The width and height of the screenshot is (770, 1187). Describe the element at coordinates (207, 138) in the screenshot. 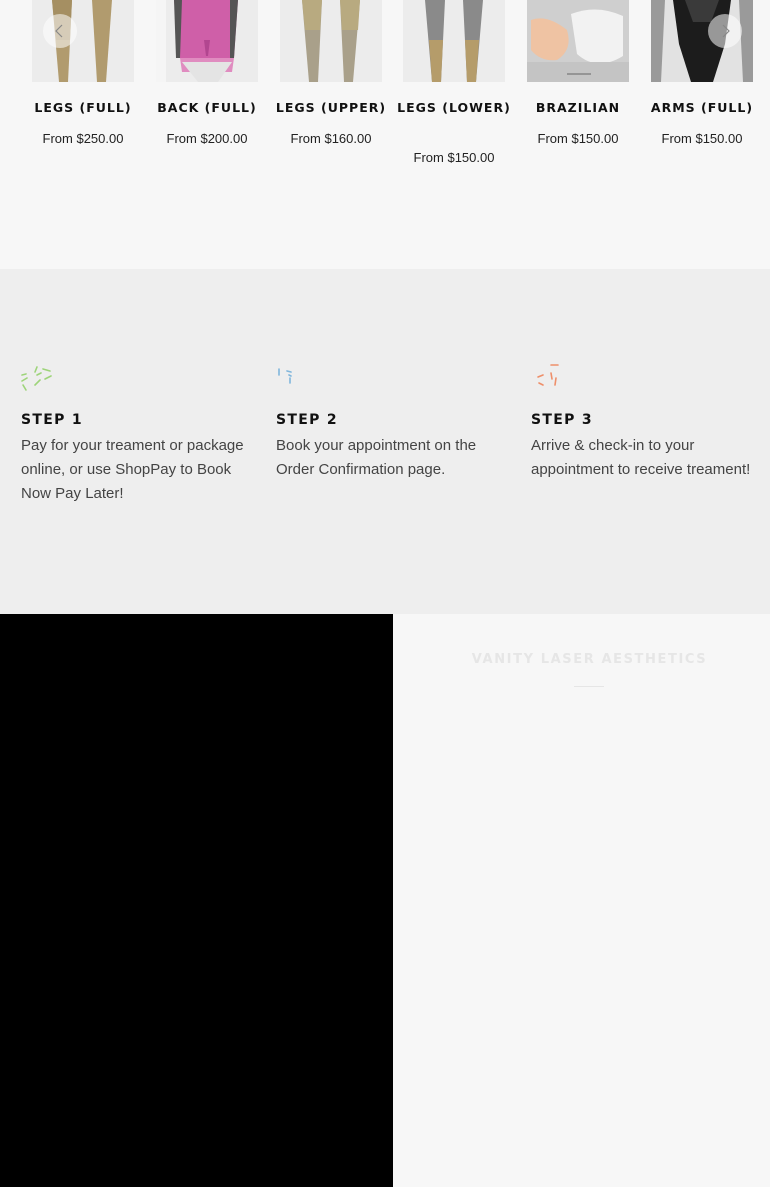

I see `product-price: From $200.00` at that location.